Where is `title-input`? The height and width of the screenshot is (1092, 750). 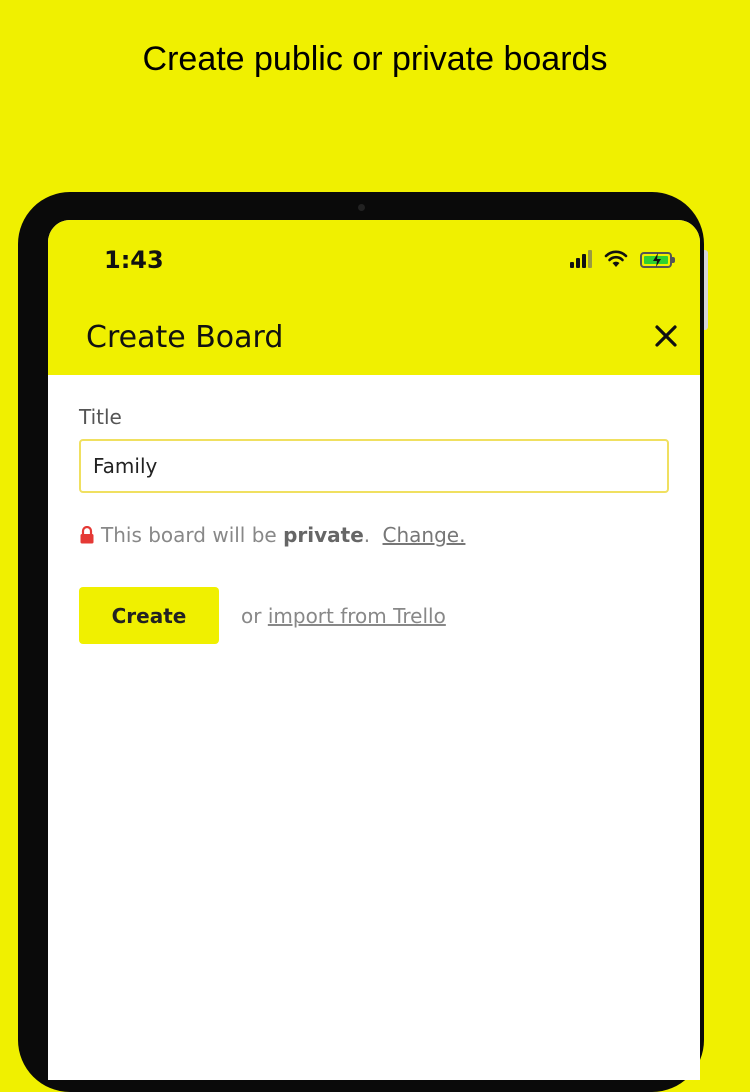 title-input is located at coordinates (374, 466).